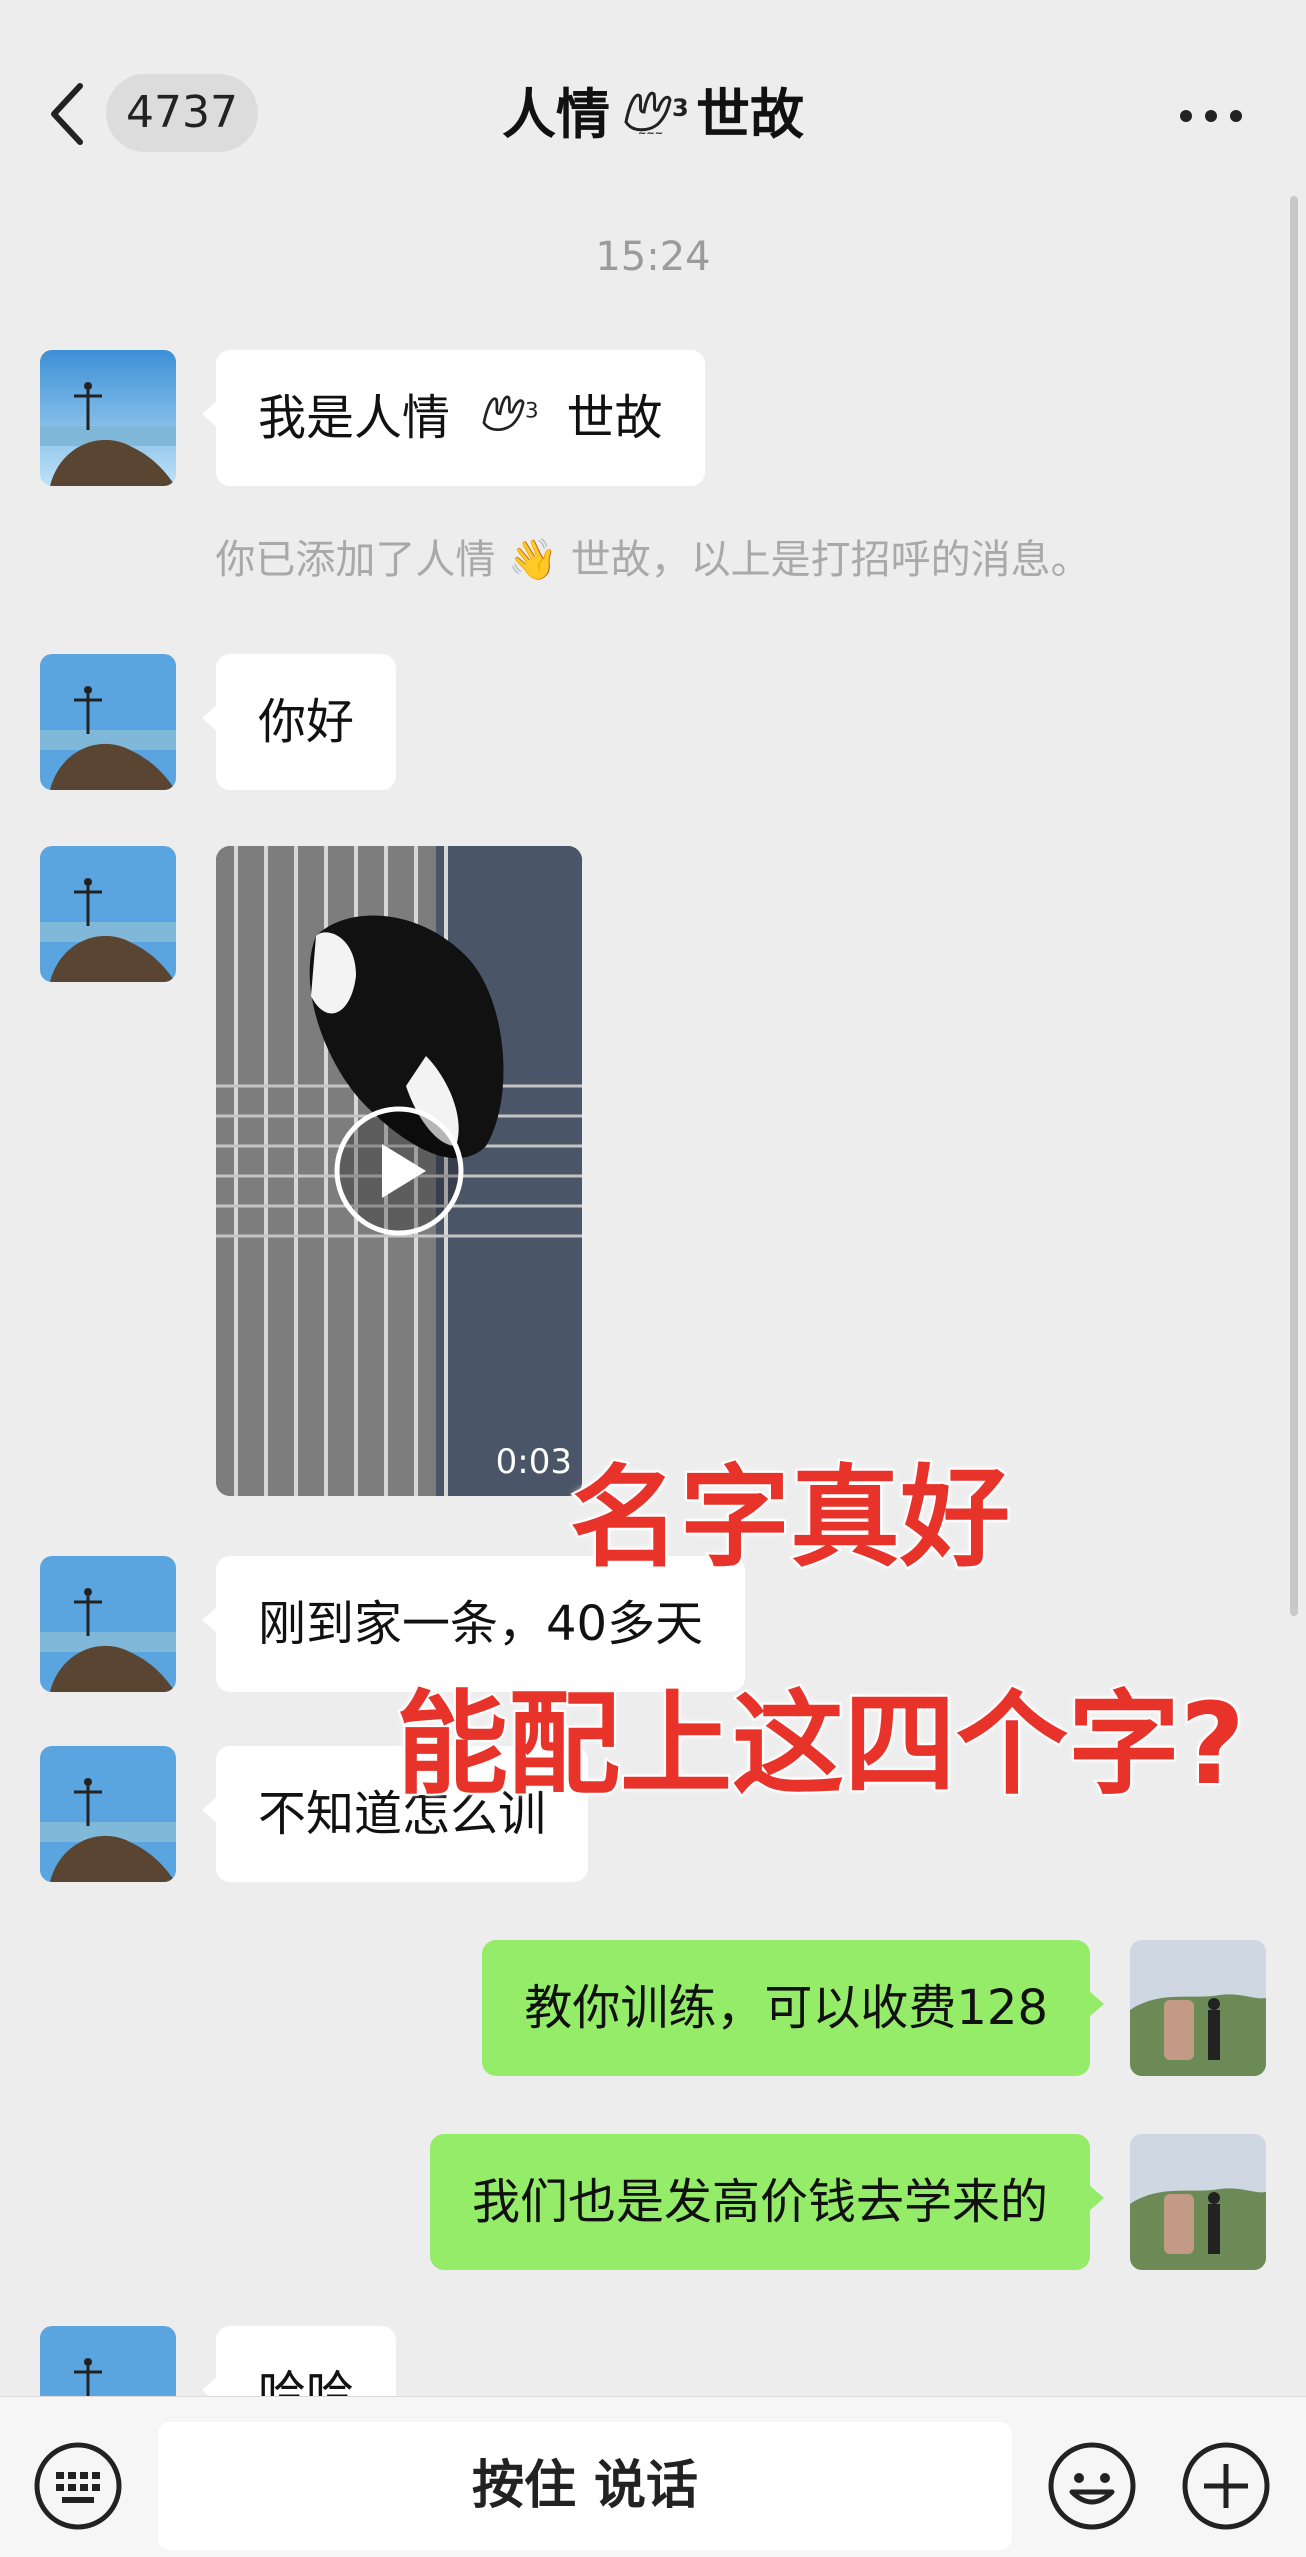 Image resolution: width=1306 pixels, height=2557 pixels. I want to click on overlay-caption-1: 名字真好, so click(790, 1518).